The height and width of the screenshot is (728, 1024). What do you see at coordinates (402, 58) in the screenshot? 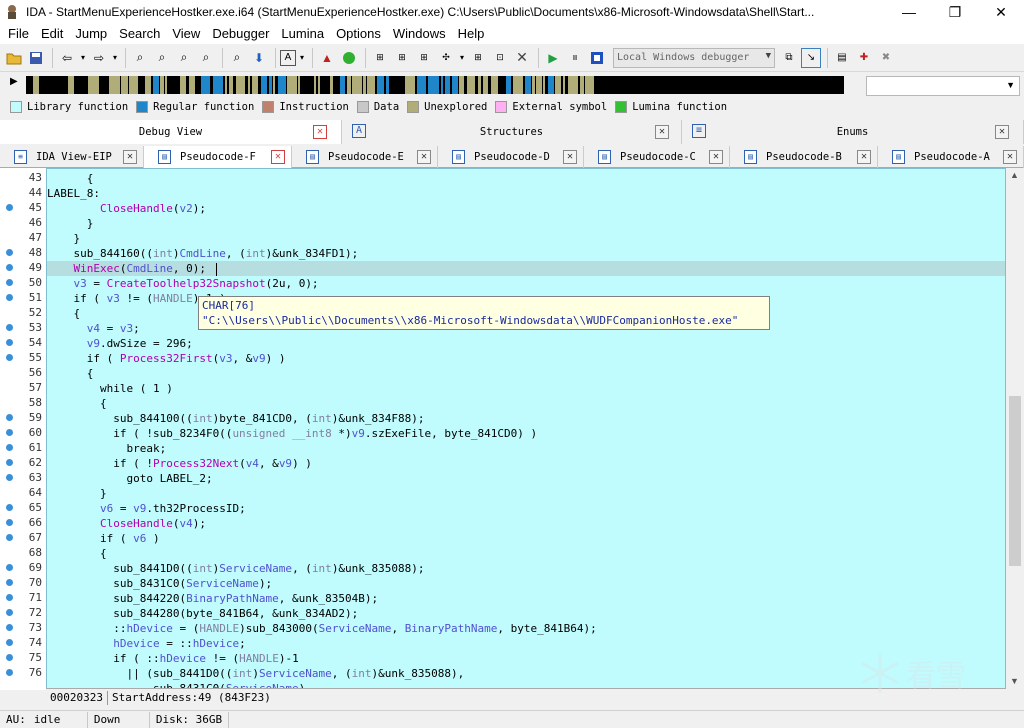
I see `add-struct-icon: ⊞` at bounding box center [402, 58].